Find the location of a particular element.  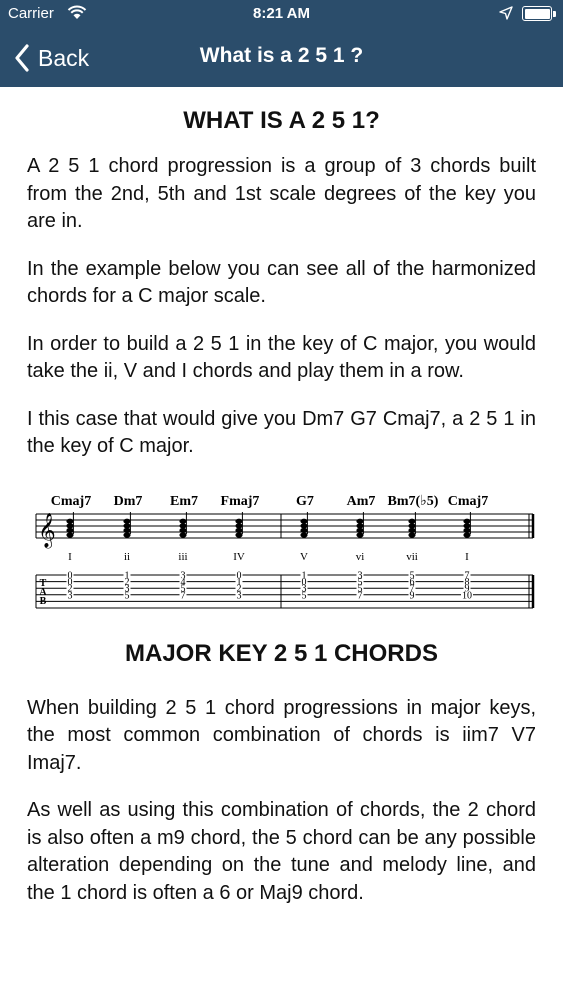

tab-fret-number: 10 is located at coordinates (467, 595).